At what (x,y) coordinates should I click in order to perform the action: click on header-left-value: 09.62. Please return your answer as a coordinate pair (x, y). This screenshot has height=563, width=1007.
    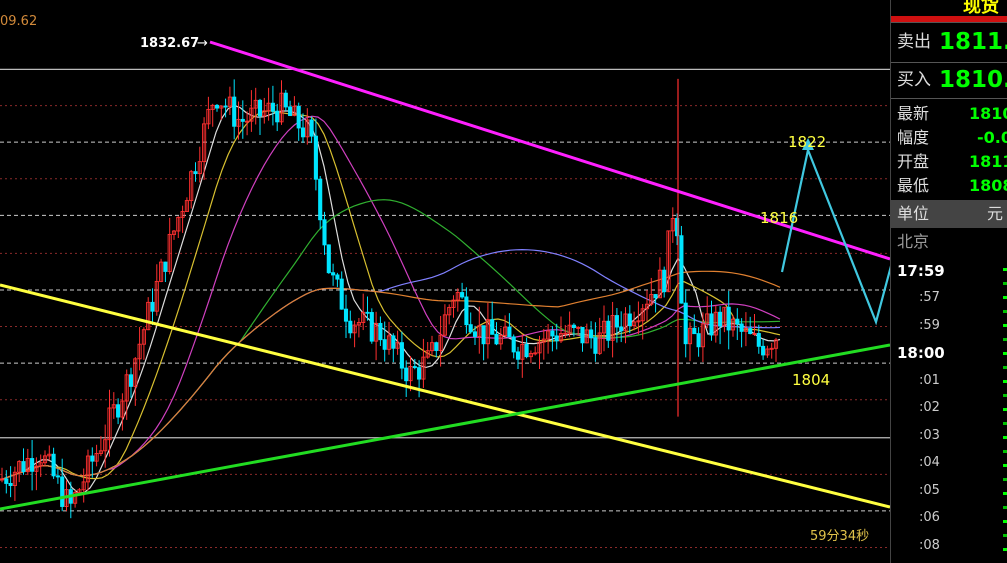
    Looking at the image, I should click on (18, 21).